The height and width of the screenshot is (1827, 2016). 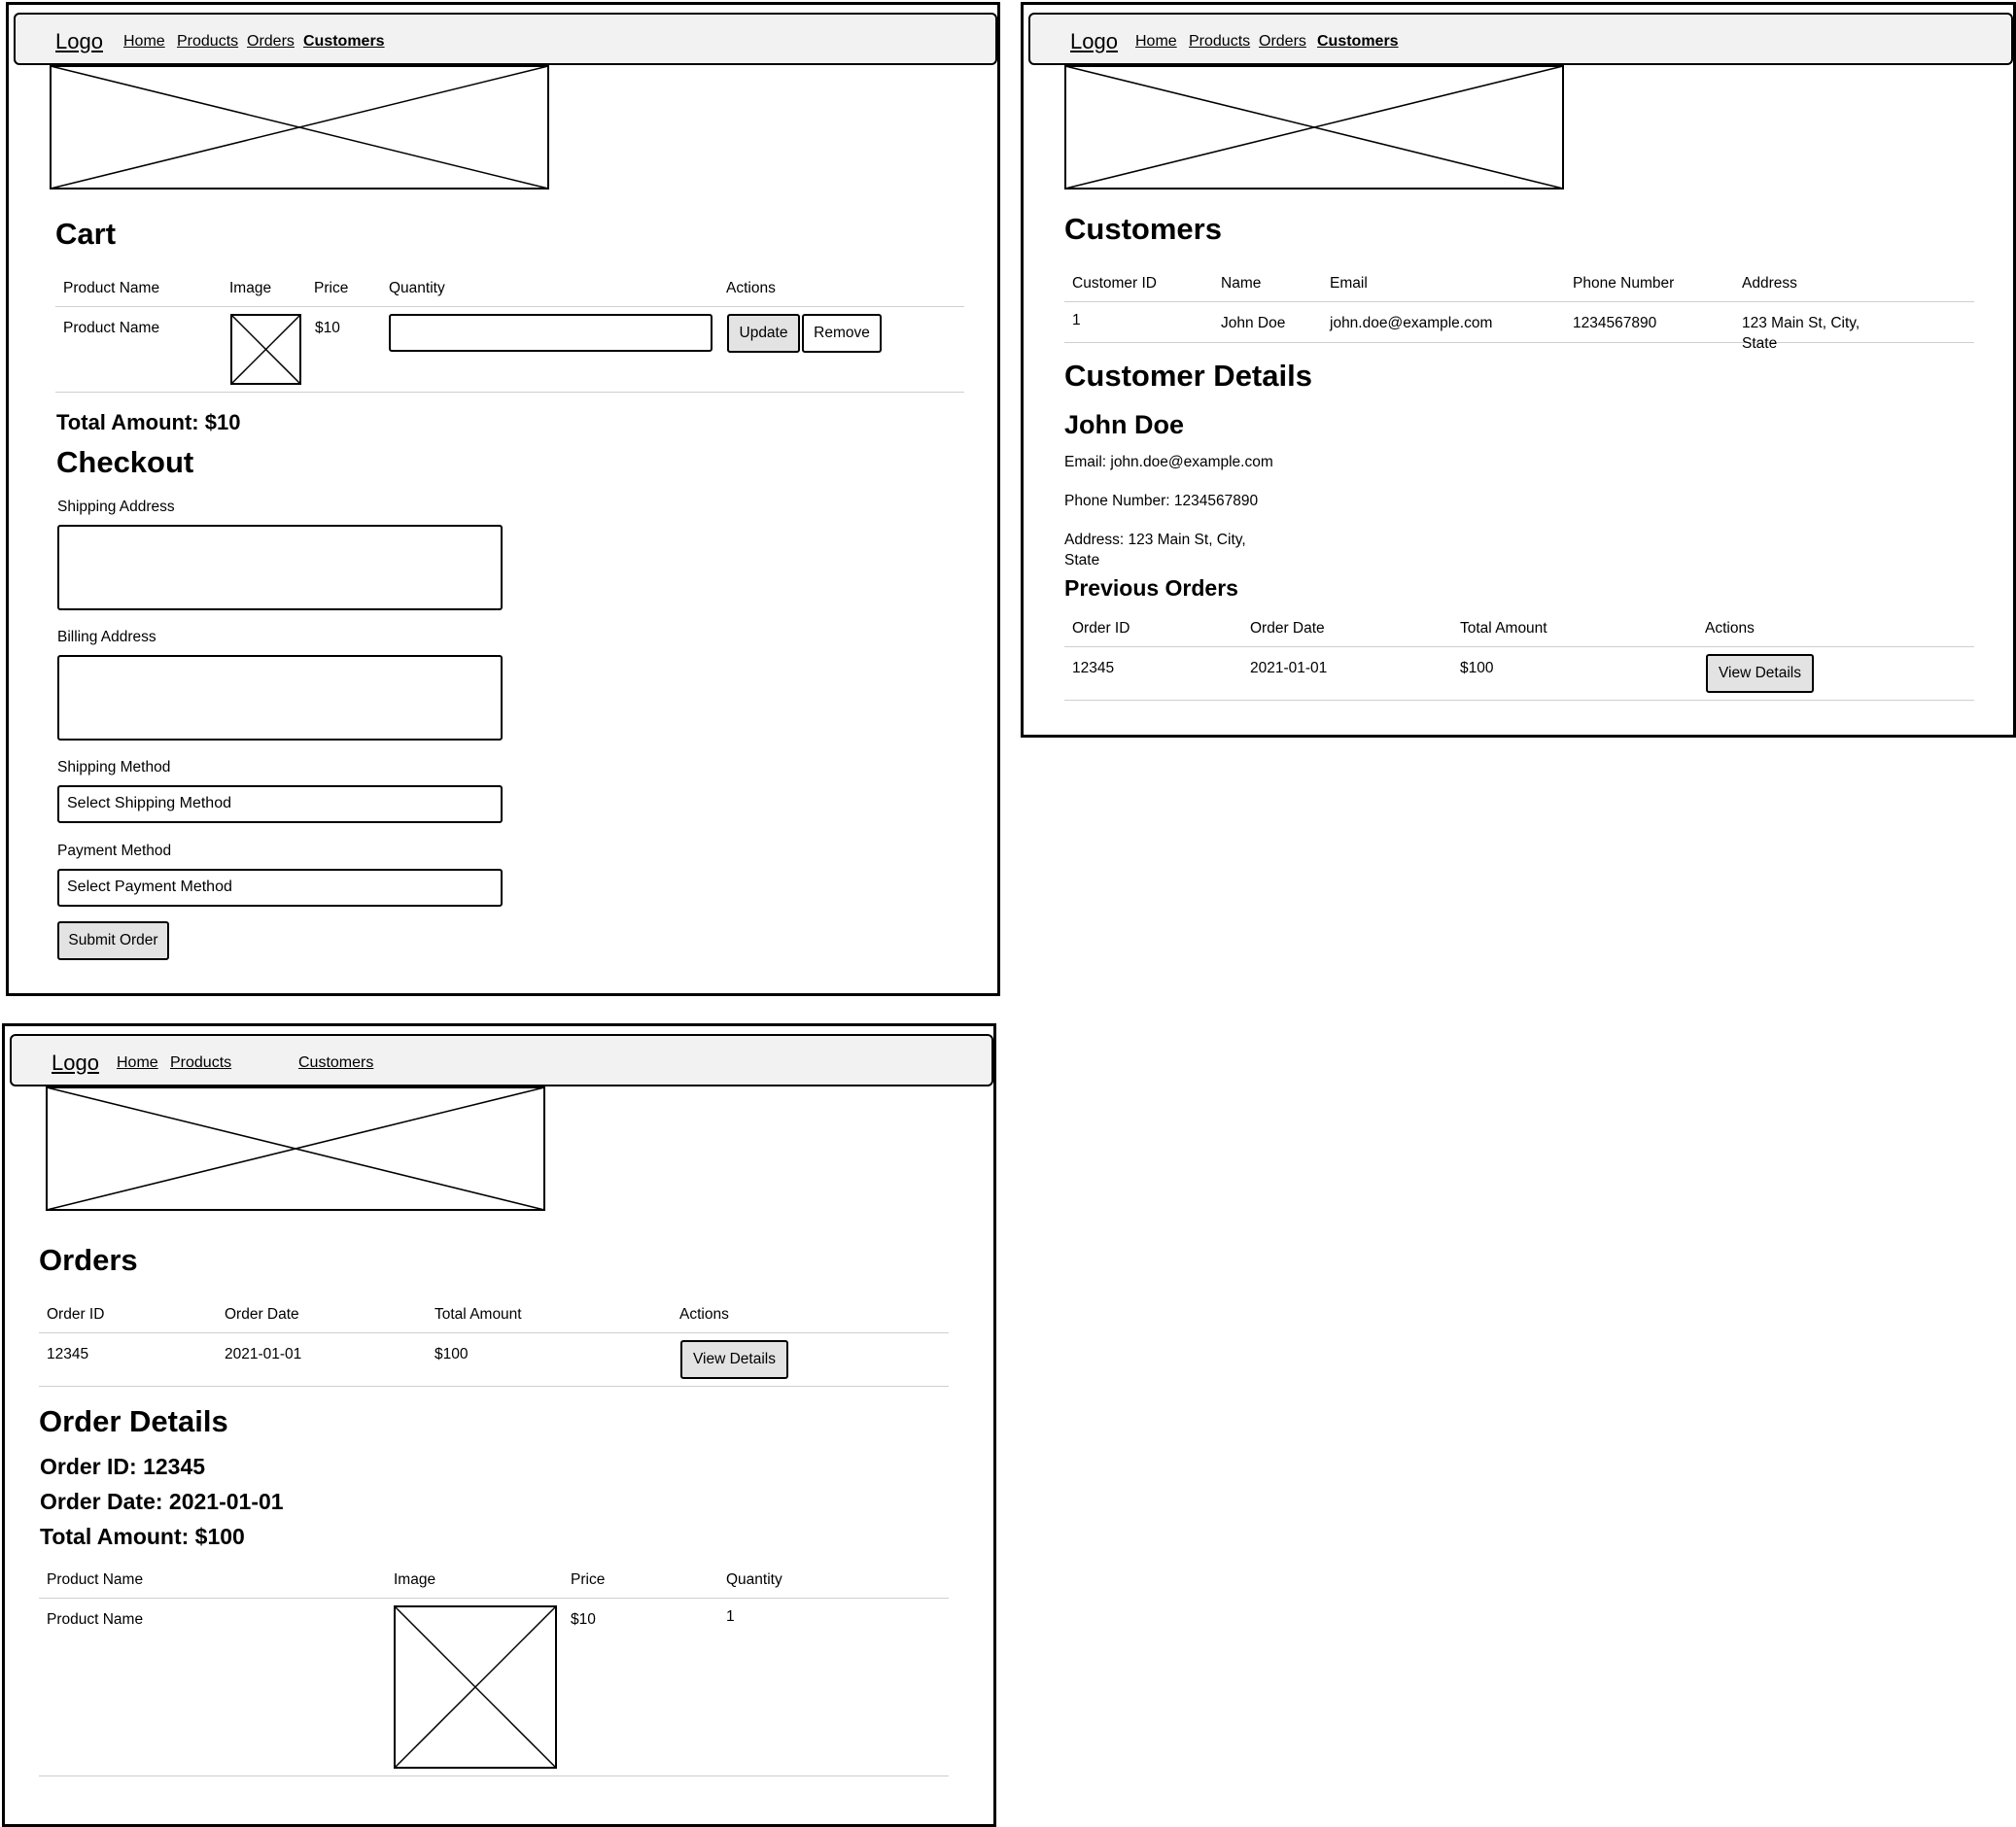 What do you see at coordinates (95, 1619) in the screenshot?
I see `order-item-row-product-name: Product Name` at bounding box center [95, 1619].